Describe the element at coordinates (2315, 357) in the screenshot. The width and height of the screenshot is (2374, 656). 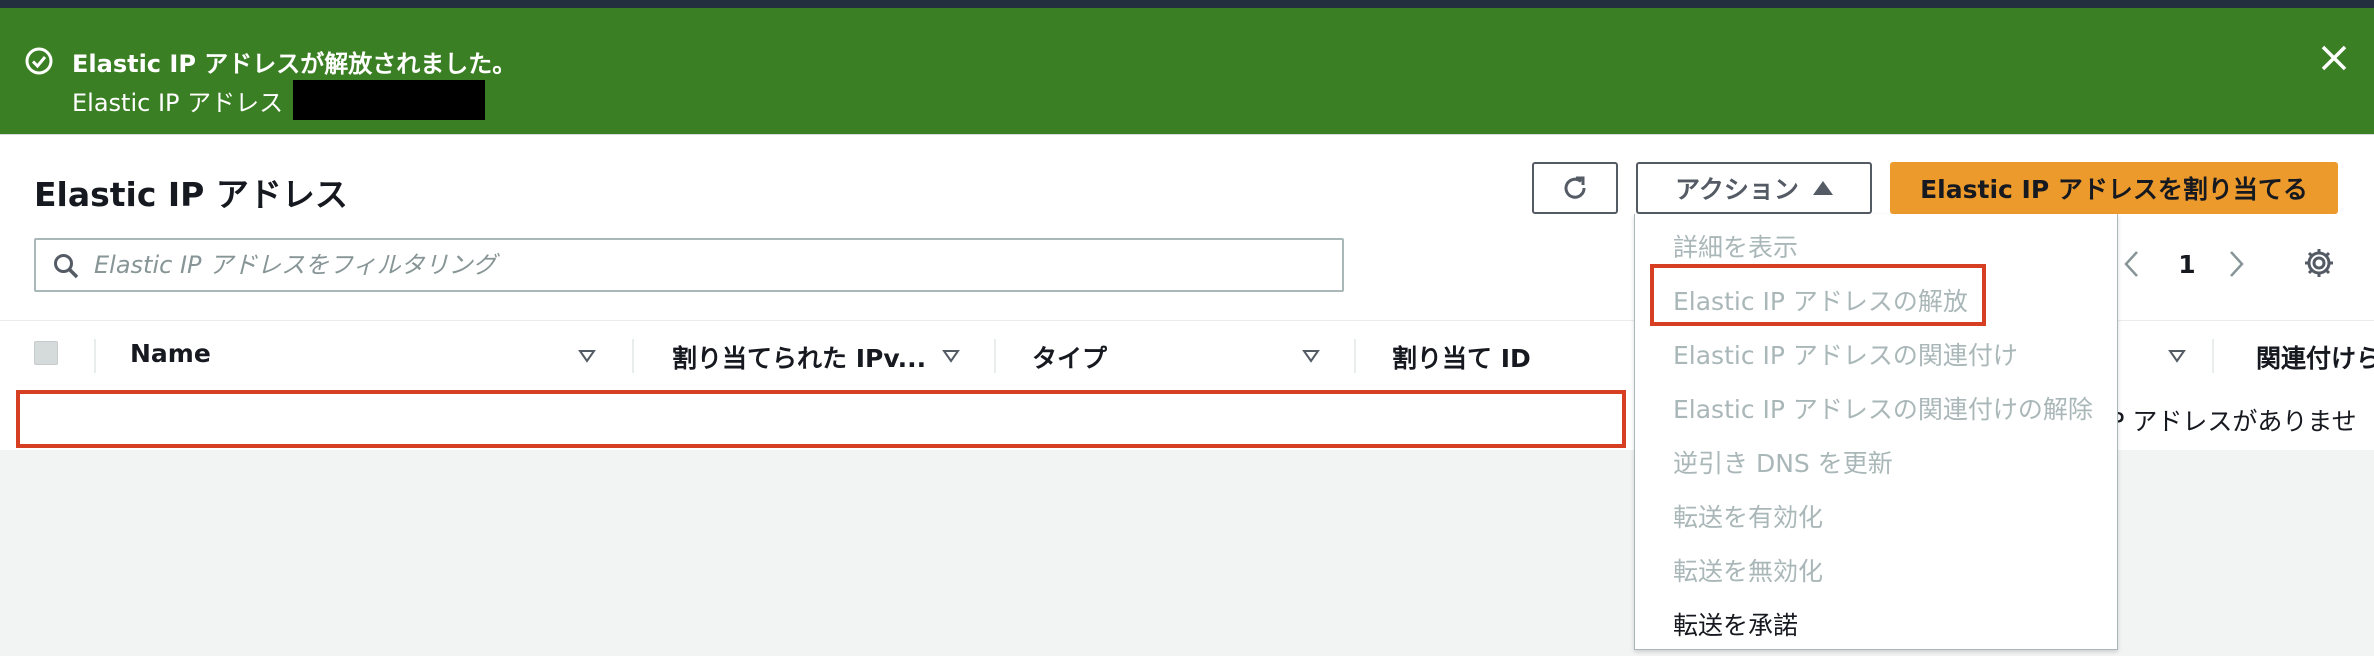
I see `column-header-associated: 関連付けら` at that location.